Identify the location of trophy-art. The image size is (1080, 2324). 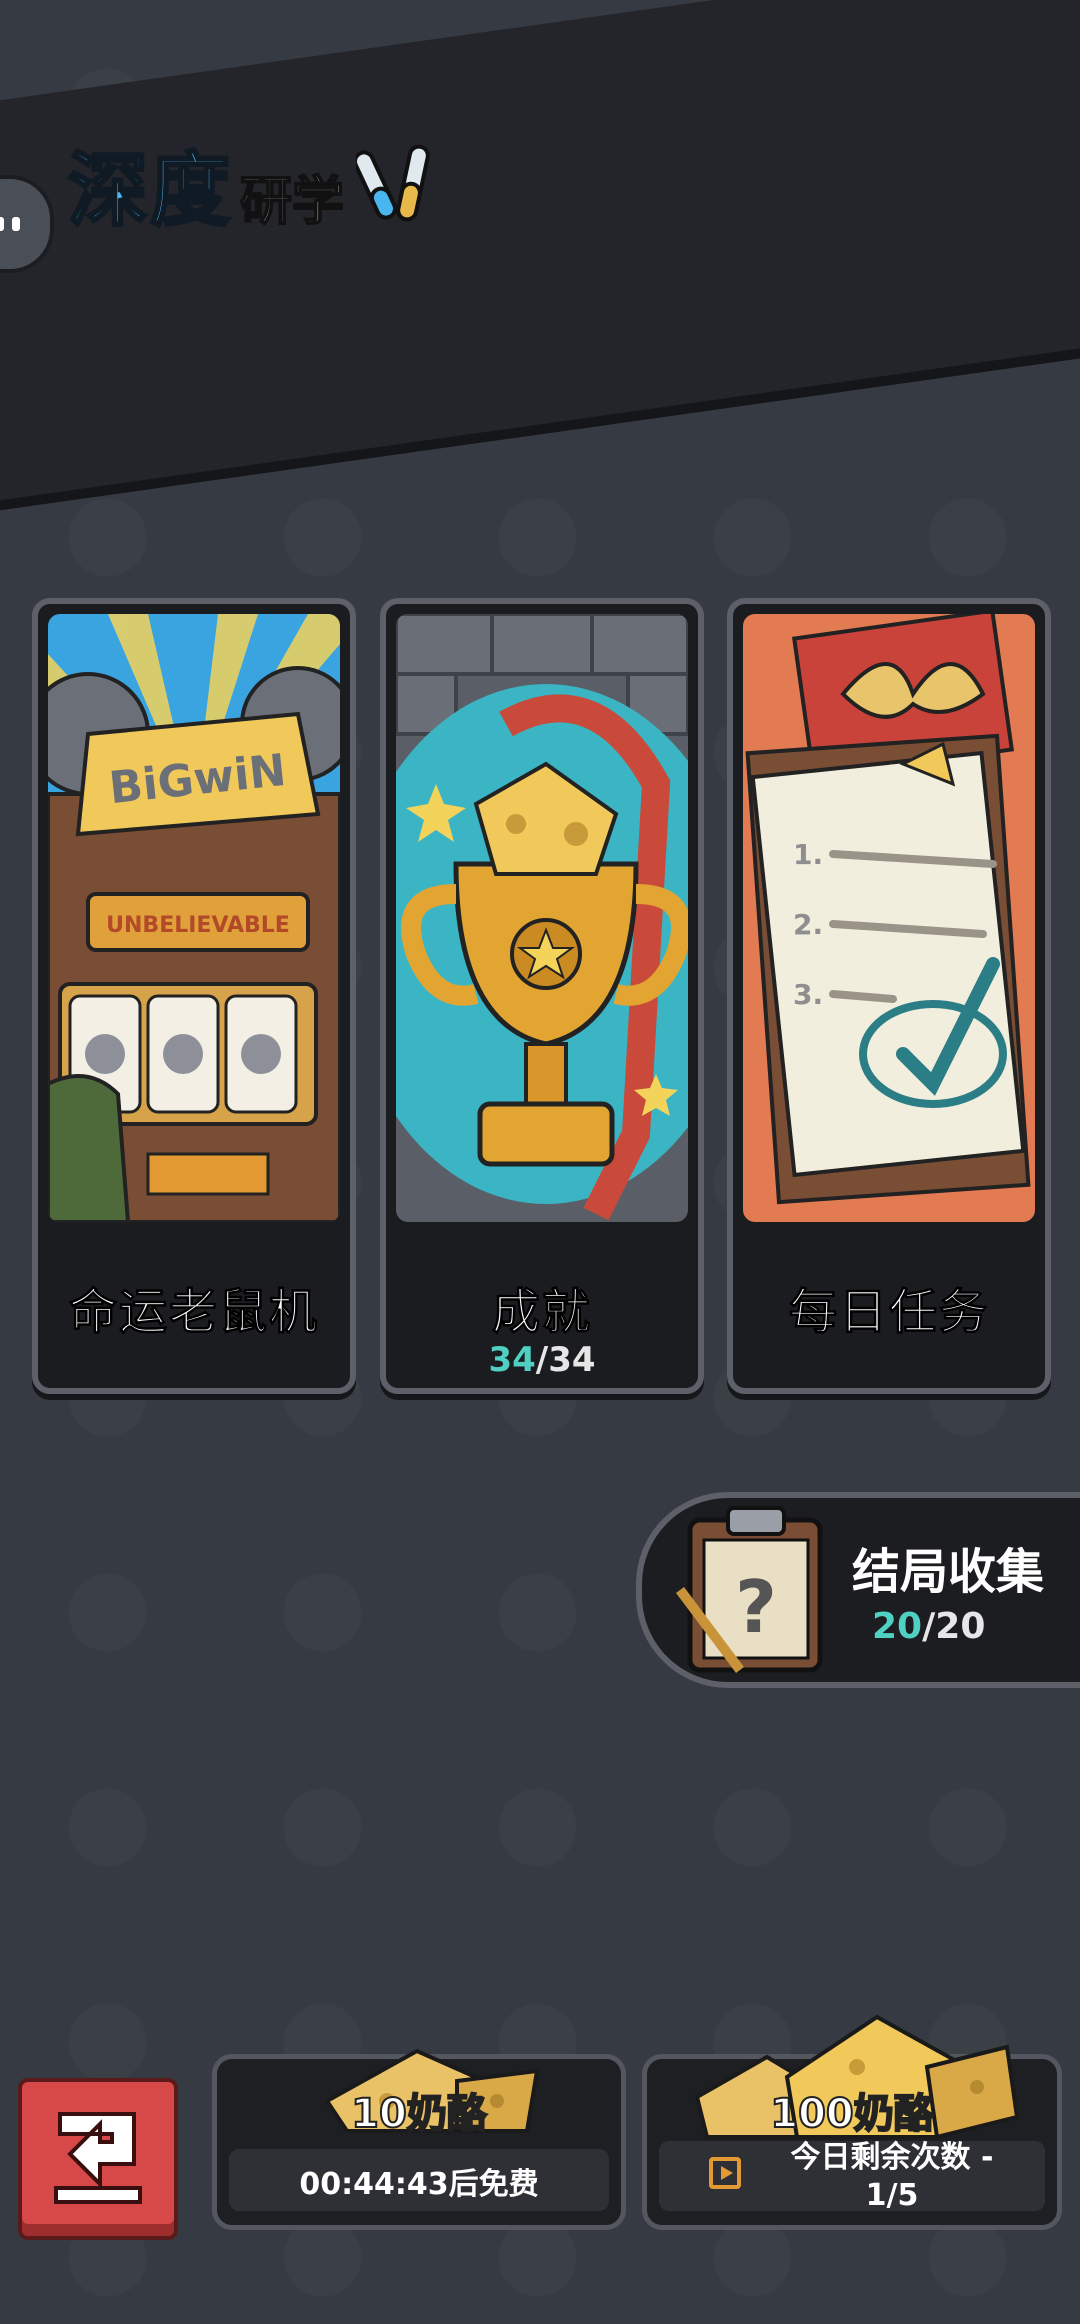
(542, 918).